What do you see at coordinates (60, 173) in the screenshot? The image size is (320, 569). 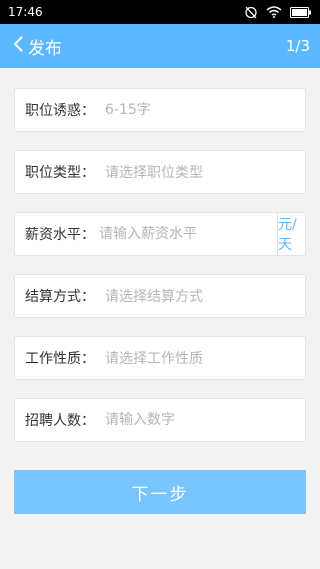 I see `field-label: 职位类型：` at bounding box center [60, 173].